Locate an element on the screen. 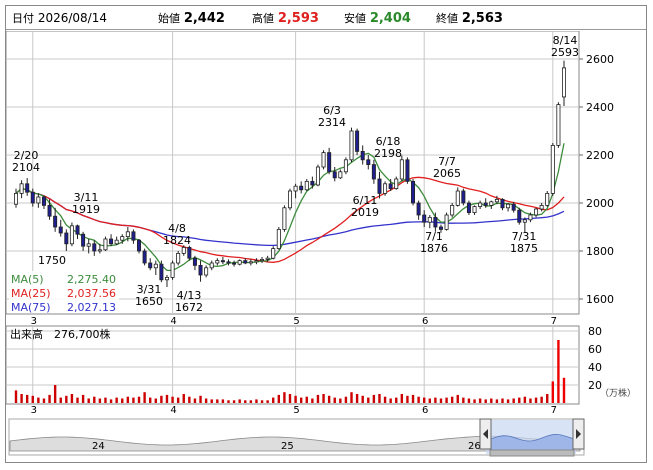  annotation-price: 2104 is located at coordinates (26, 167).